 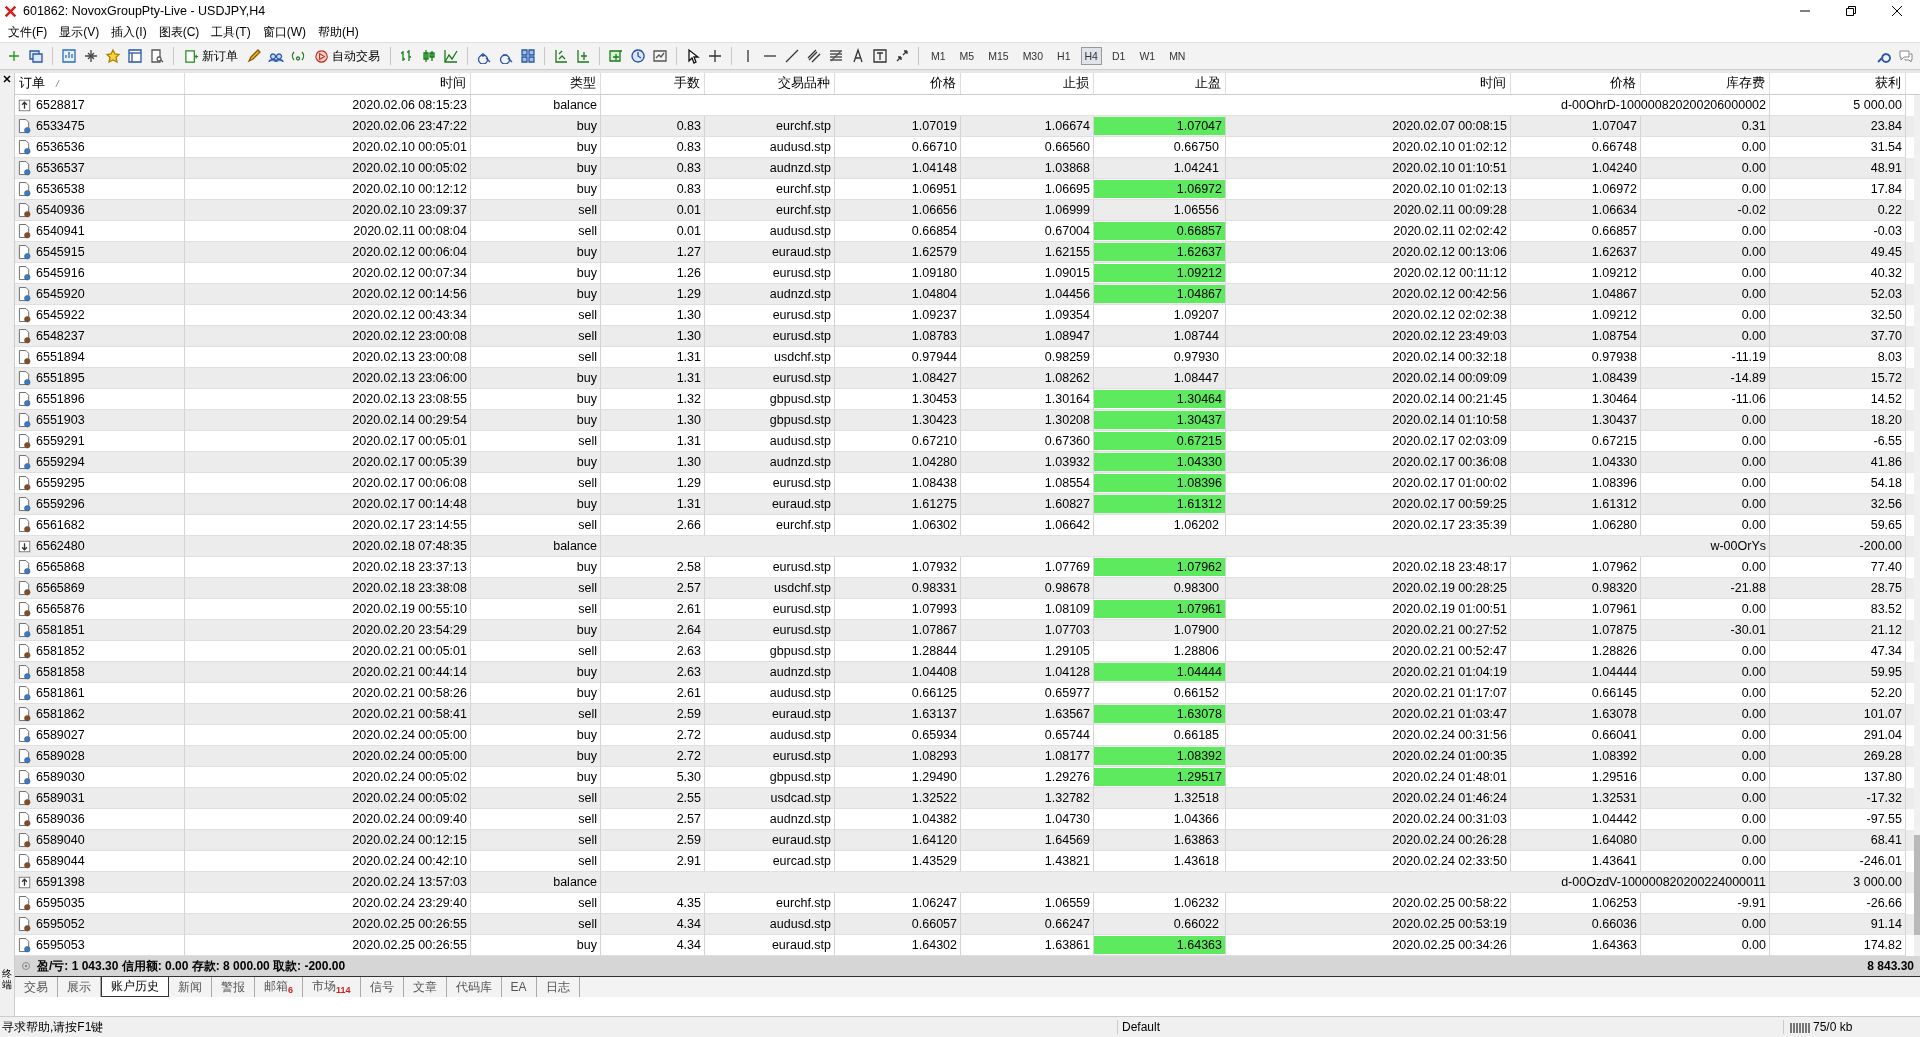 I want to click on timeframe-button: W1, so click(x=1147, y=56).